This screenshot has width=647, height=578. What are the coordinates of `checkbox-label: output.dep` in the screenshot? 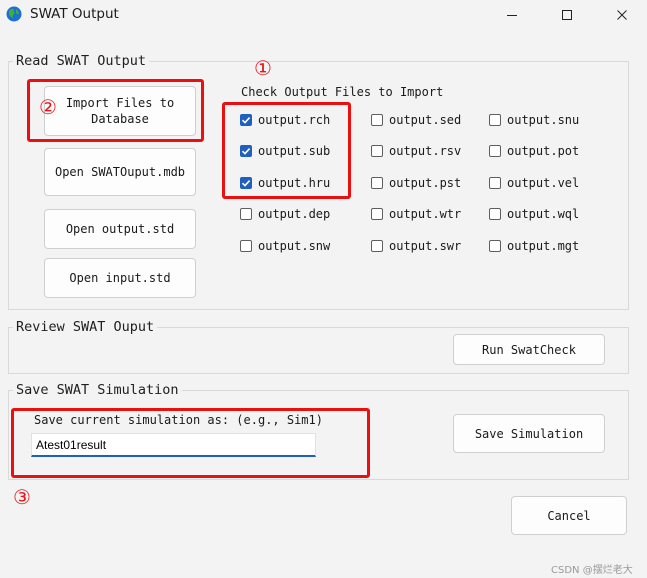 It's located at (294, 214).